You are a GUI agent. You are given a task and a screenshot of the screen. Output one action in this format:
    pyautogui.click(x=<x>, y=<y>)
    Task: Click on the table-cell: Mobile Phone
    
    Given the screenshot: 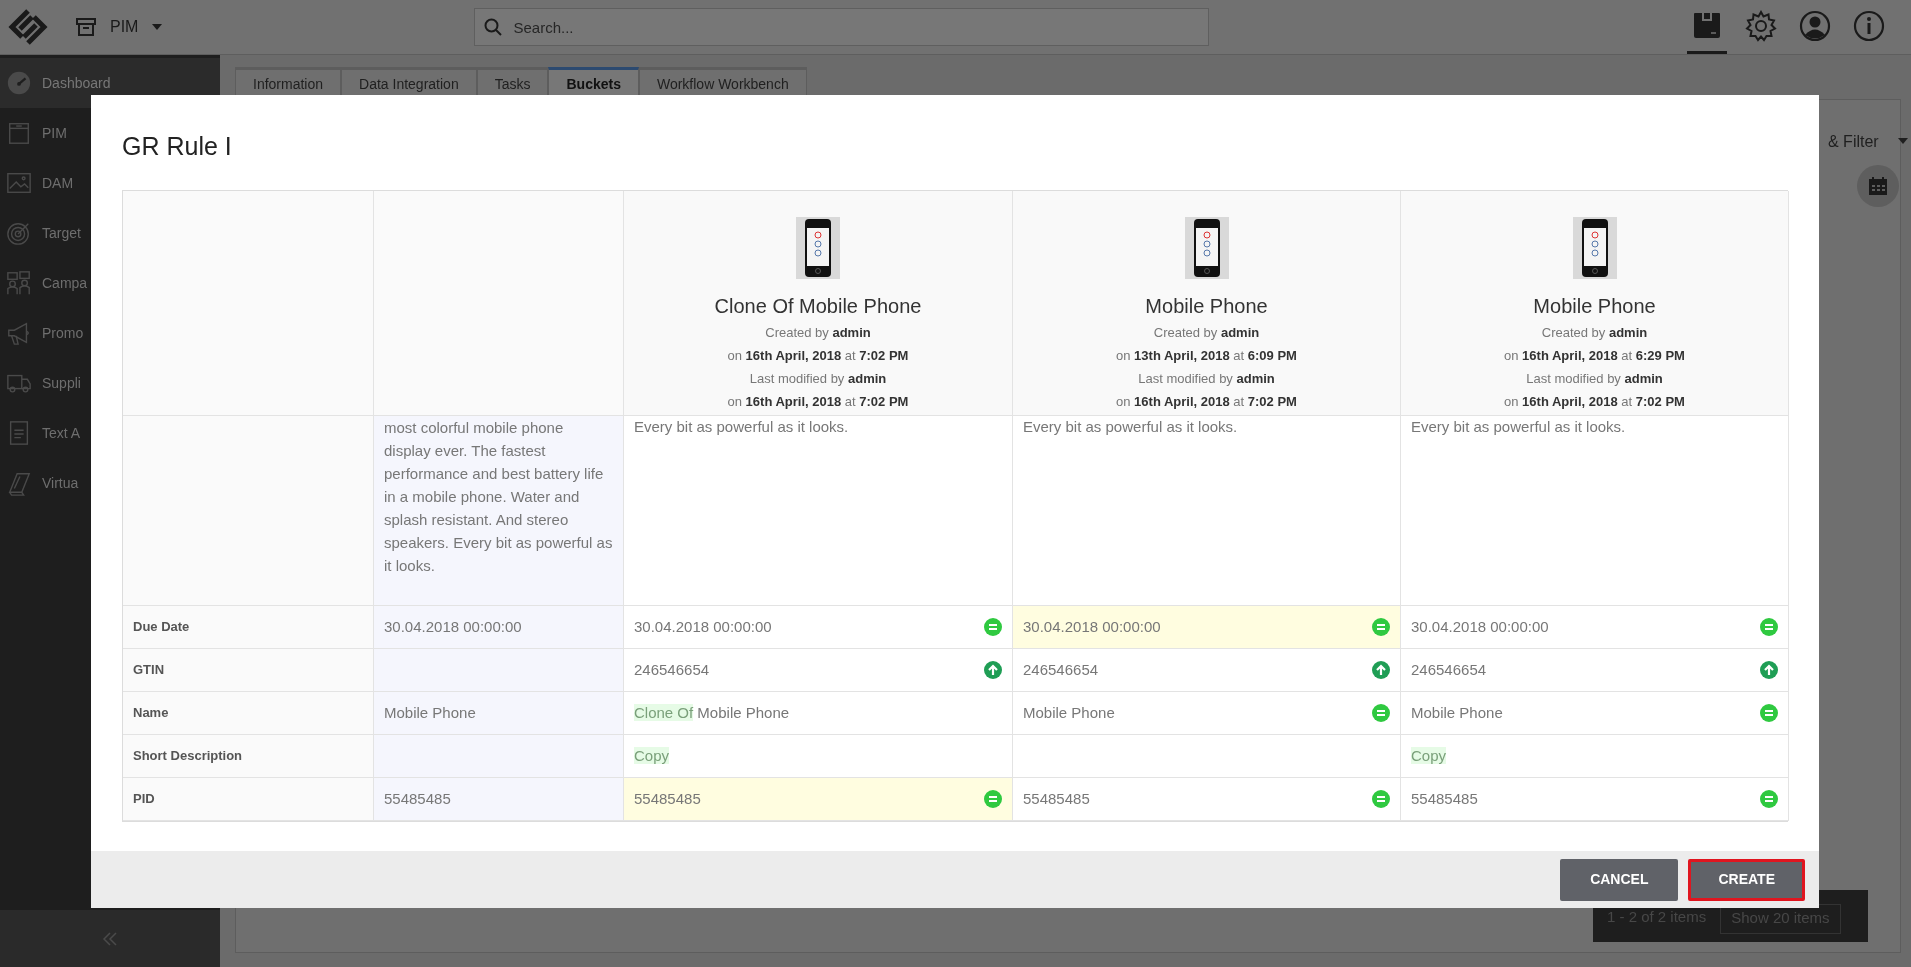 What is the action you would take?
    pyautogui.click(x=499, y=713)
    